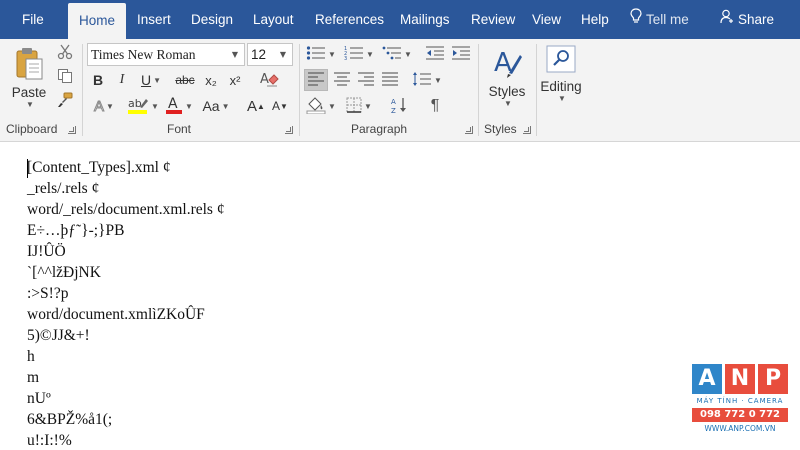 The image size is (800, 450). I want to click on subscript-button: x₂, so click(211, 80).